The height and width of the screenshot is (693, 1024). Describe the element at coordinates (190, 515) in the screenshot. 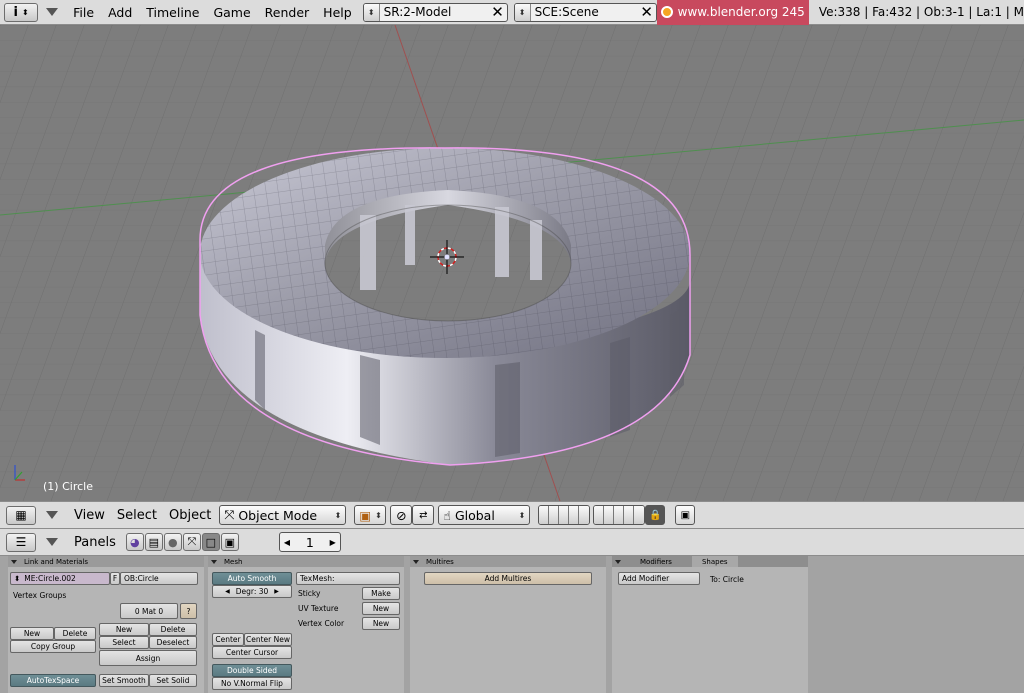

I see `menu-object: Object` at that location.